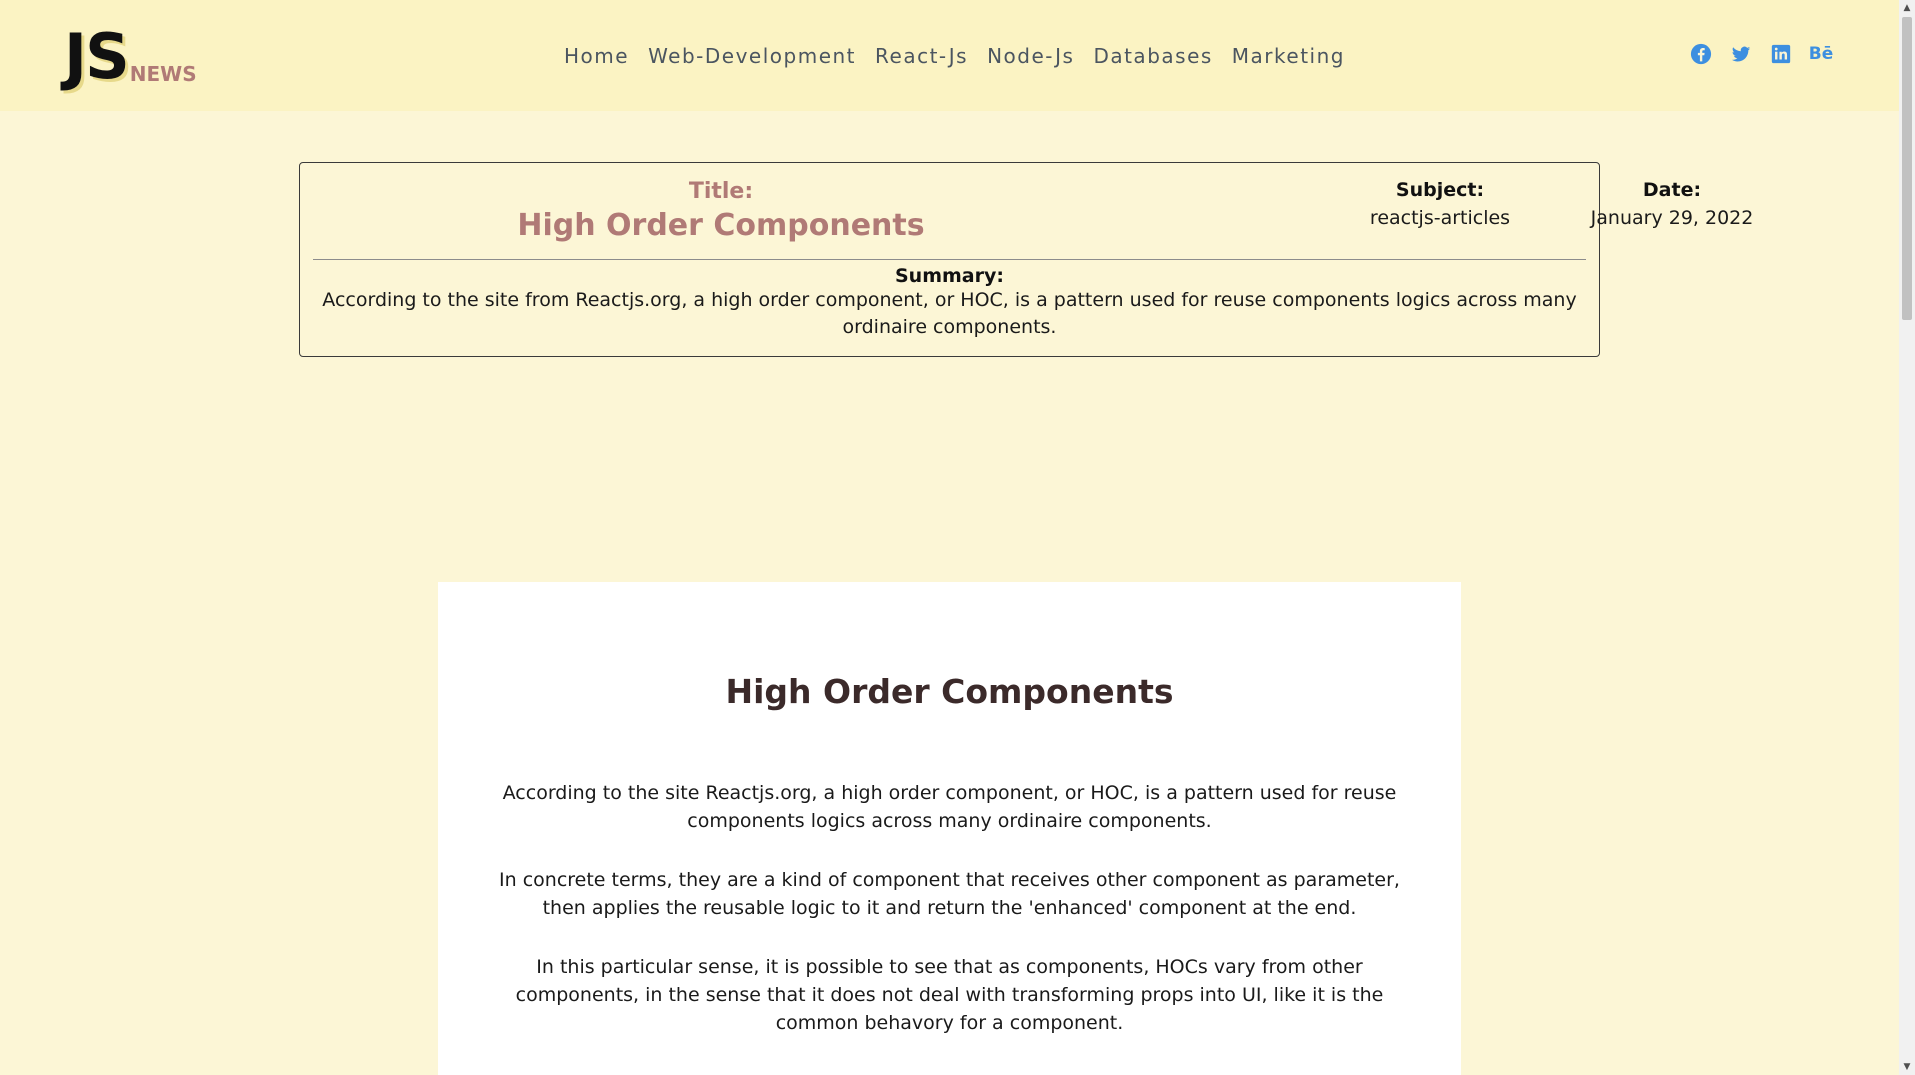  Describe the element at coordinates (1672, 218) in the screenshot. I see `card-date: January 29, 2022` at that location.